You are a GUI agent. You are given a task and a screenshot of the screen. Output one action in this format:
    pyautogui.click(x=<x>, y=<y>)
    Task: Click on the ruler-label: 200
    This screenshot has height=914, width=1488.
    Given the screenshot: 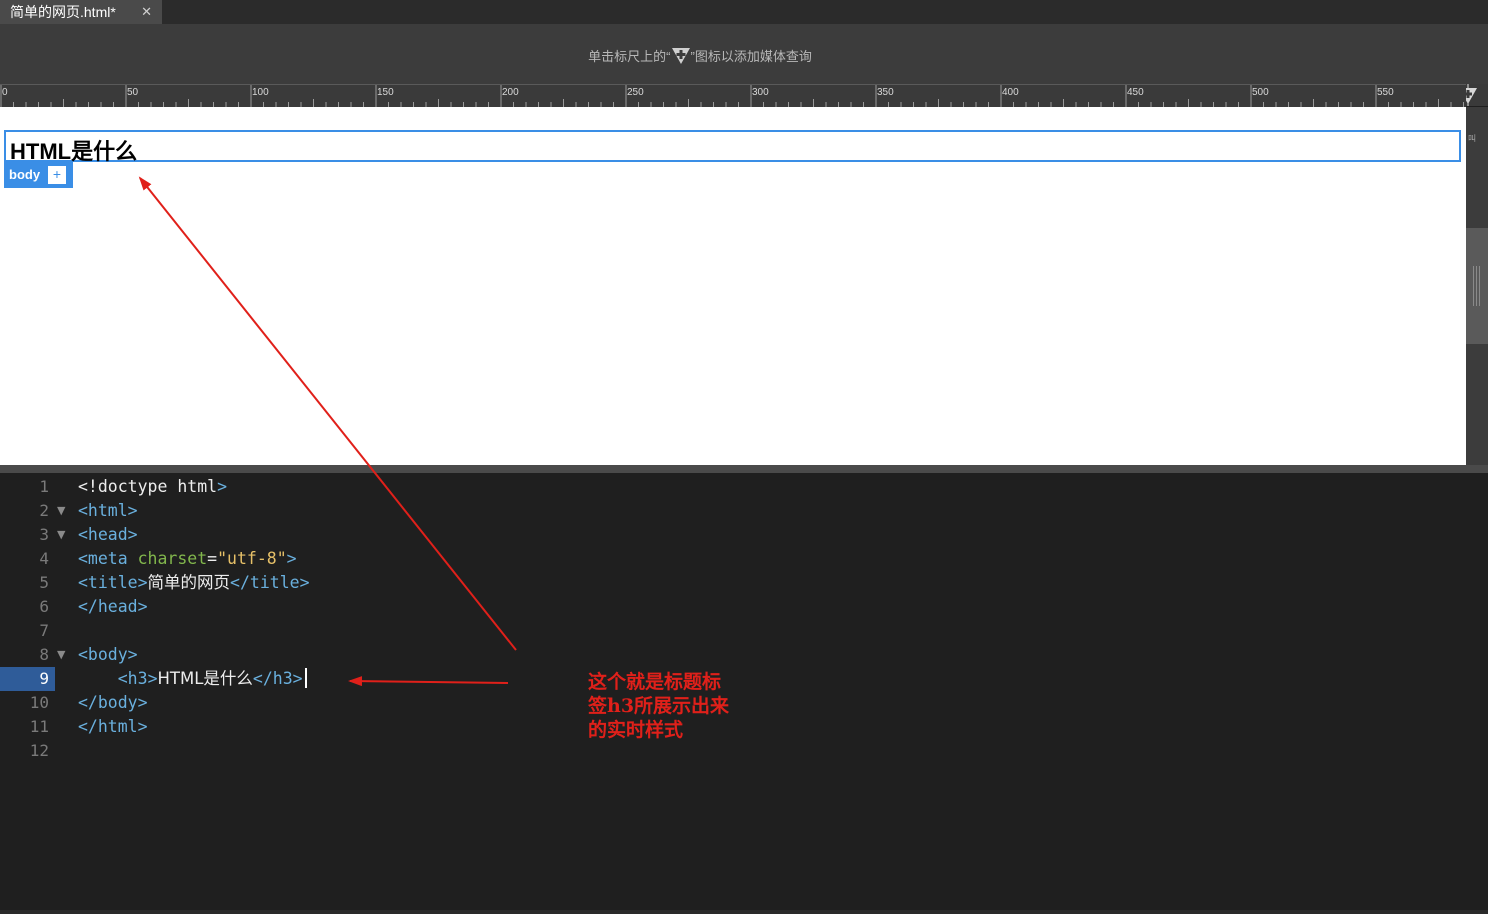 What is the action you would take?
    pyautogui.click(x=510, y=92)
    